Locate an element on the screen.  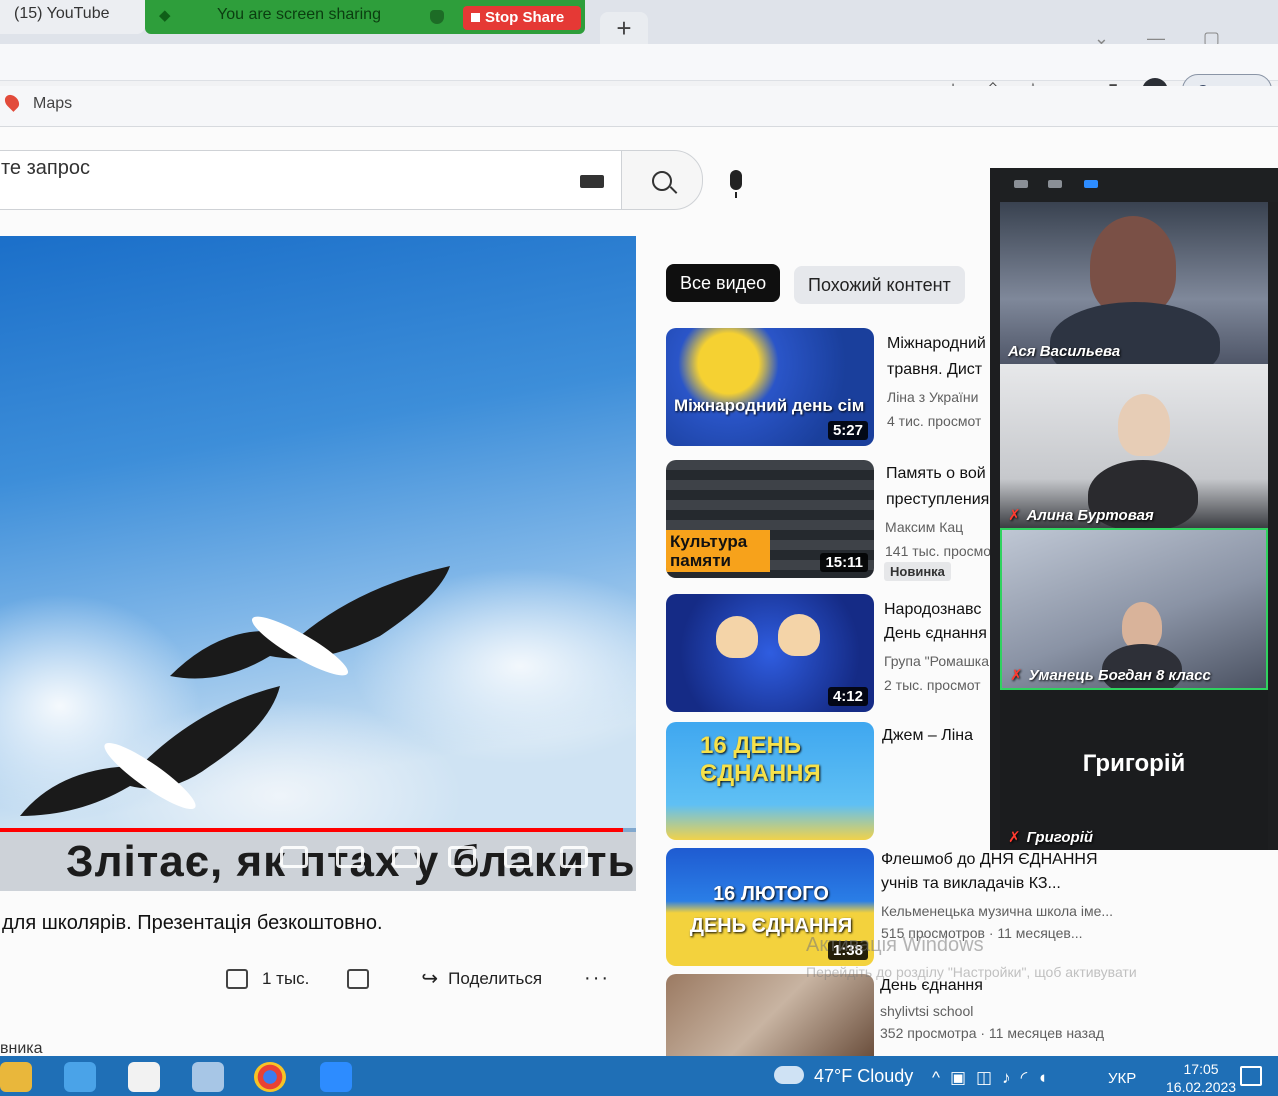
theater-mode-icon is located at coordinates (518, 857).